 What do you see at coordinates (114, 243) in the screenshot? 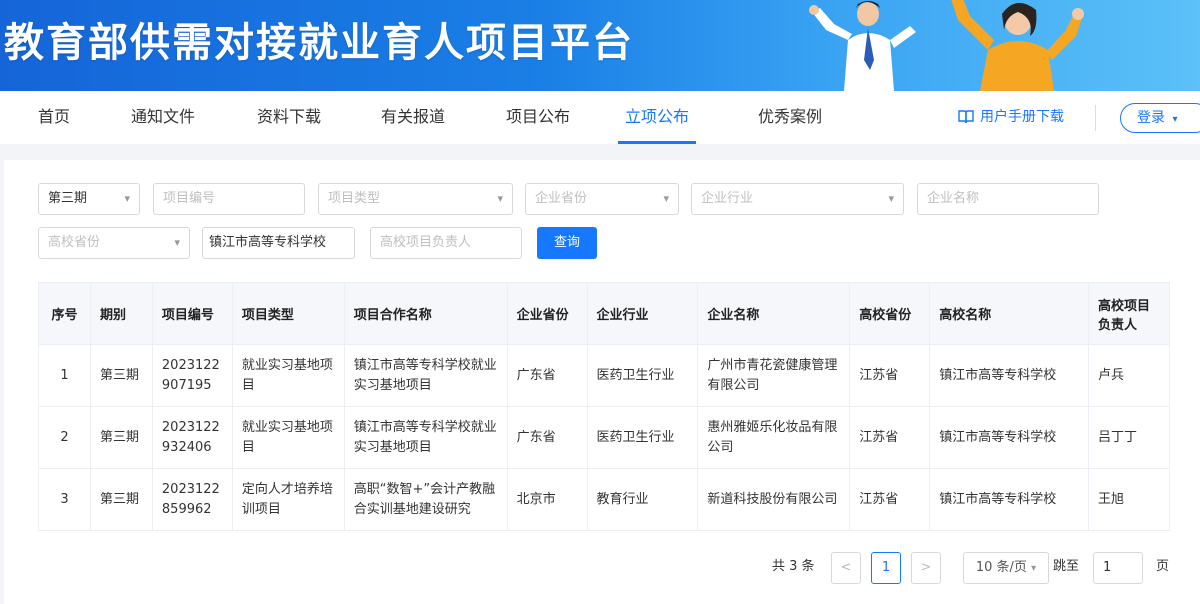
I see `college-province-select: 高校省份 ▾` at bounding box center [114, 243].